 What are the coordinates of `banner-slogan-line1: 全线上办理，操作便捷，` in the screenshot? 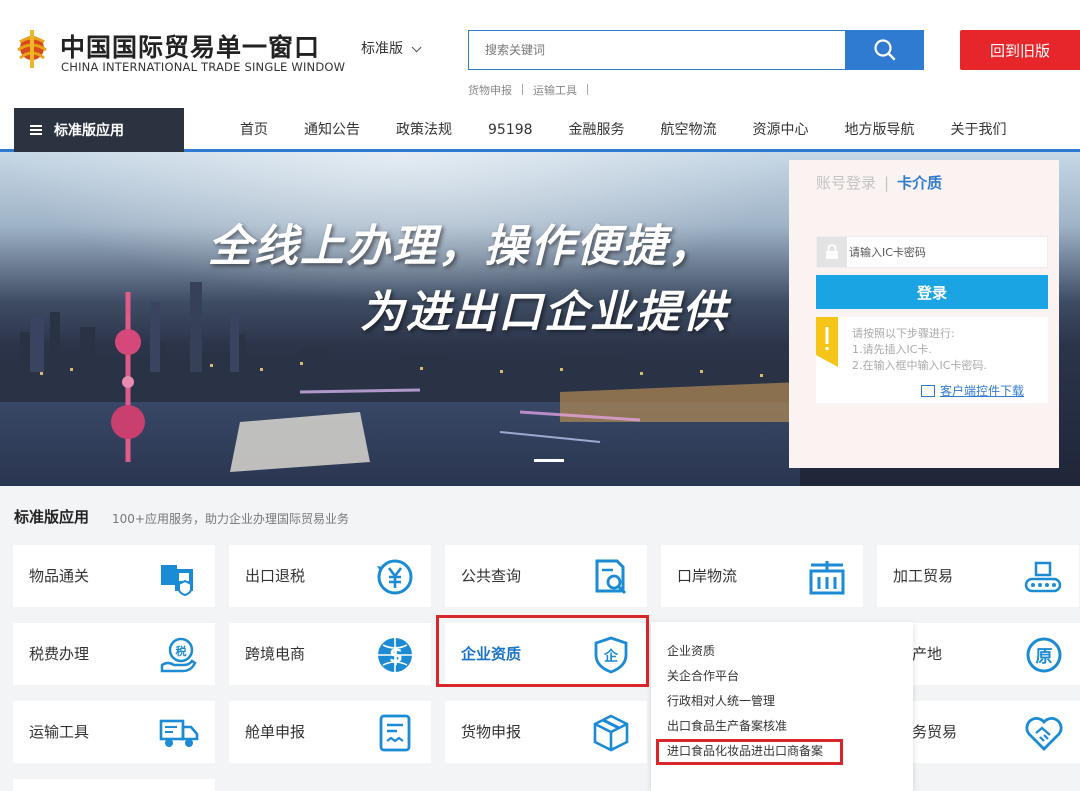 It's located at (461, 246).